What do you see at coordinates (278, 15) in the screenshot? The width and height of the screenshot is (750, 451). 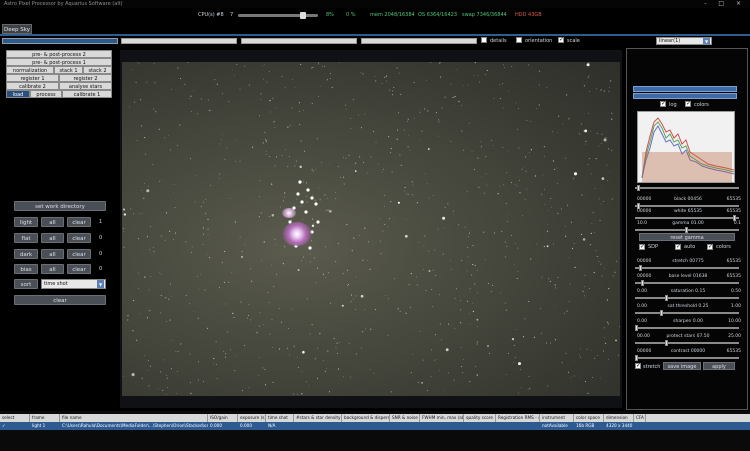 I see `cpu-slider` at bounding box center [278, 15].